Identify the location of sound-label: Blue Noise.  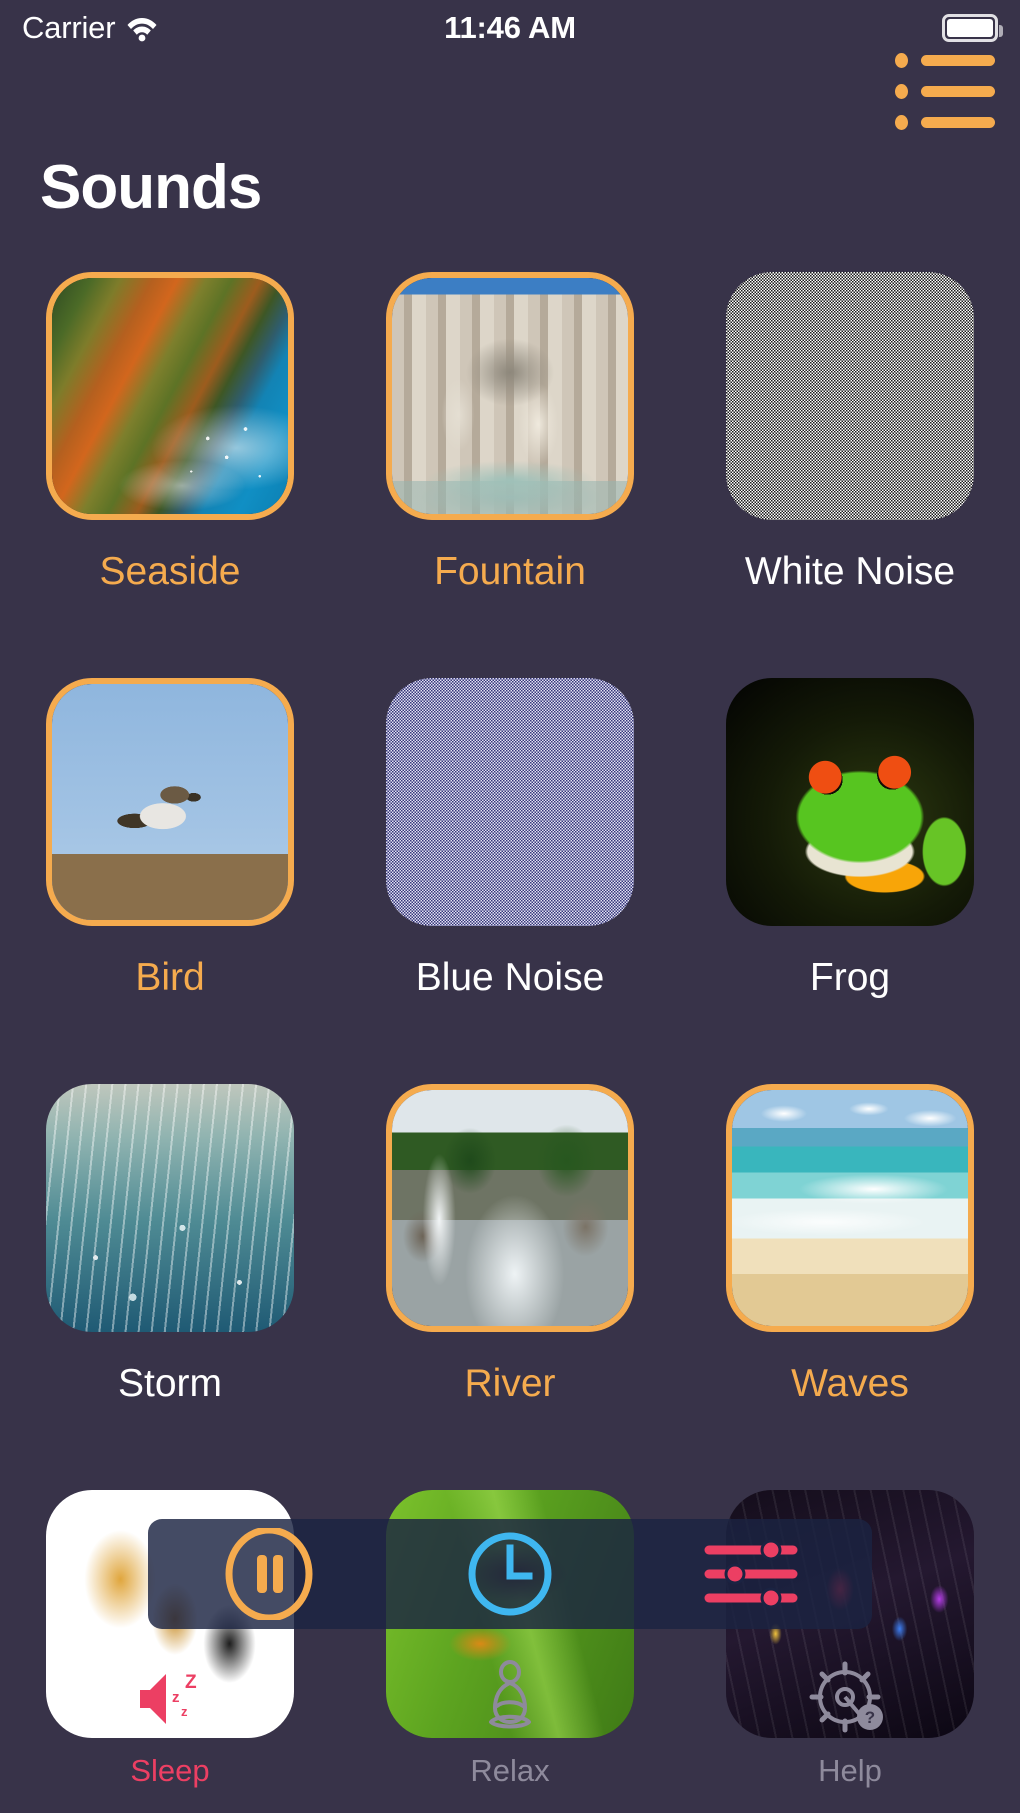
(510, 977).